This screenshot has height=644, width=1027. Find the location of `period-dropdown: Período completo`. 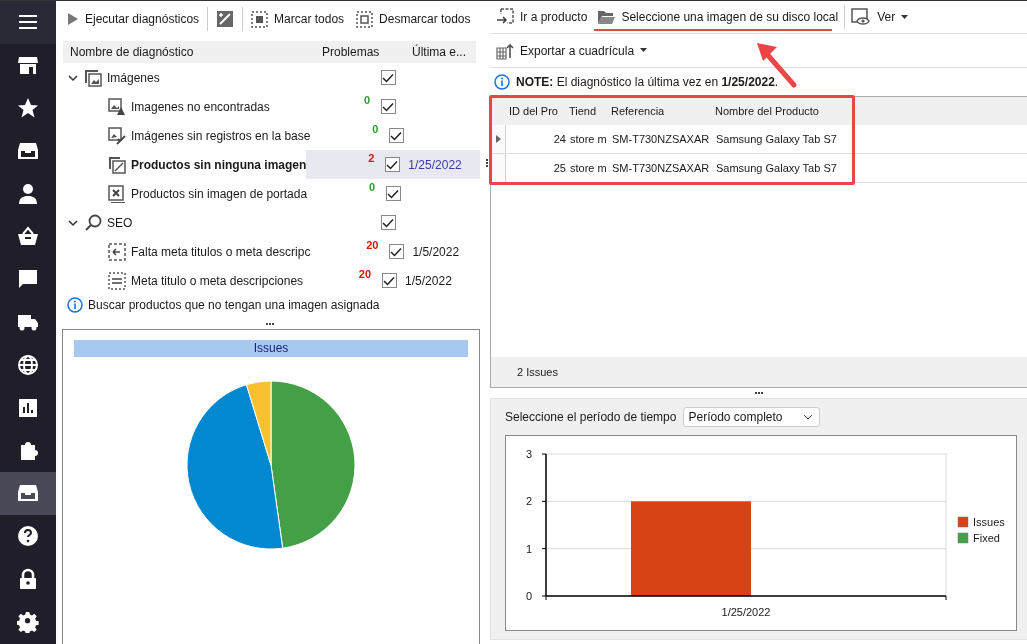

period-dropdown: Período completo is located at coordinates (751, 417).